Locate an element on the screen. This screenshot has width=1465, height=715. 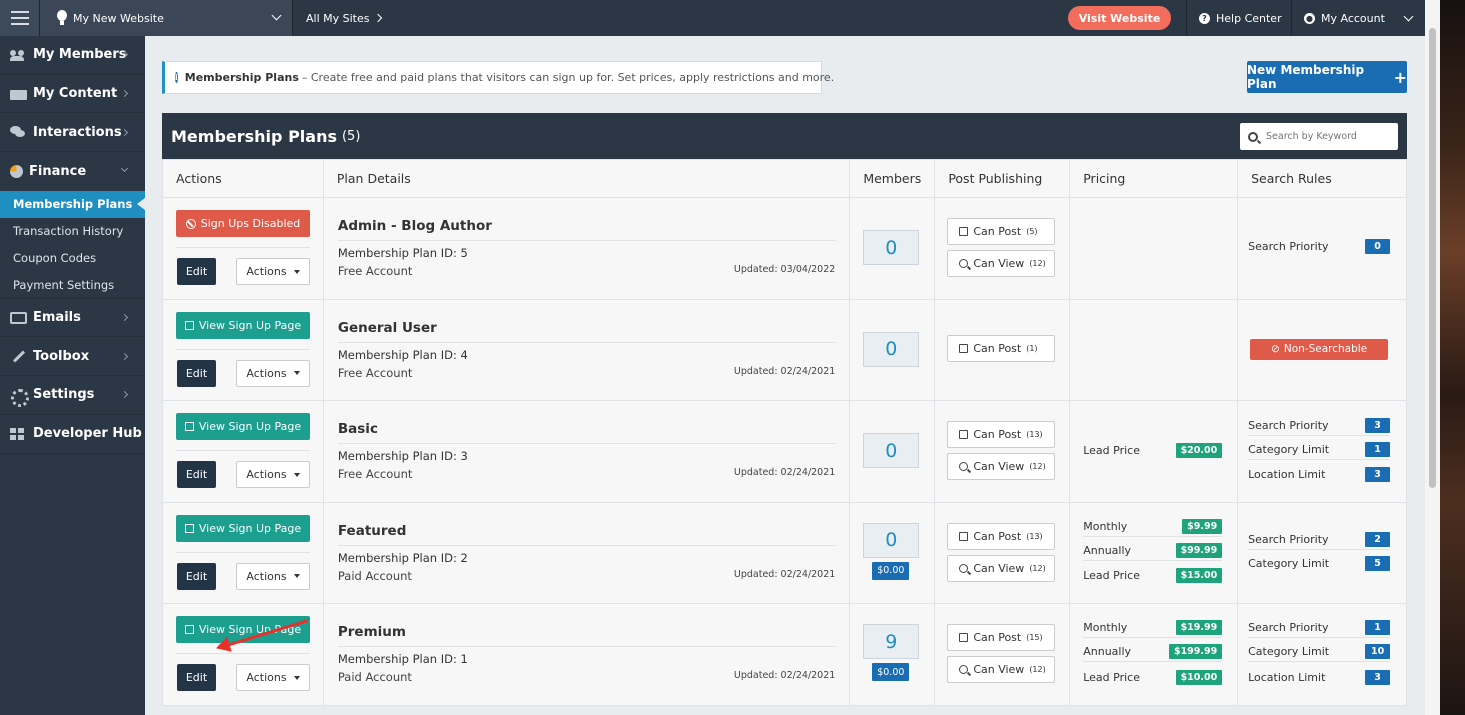
help-label: Help Center is located at coordinates (1249, 18).